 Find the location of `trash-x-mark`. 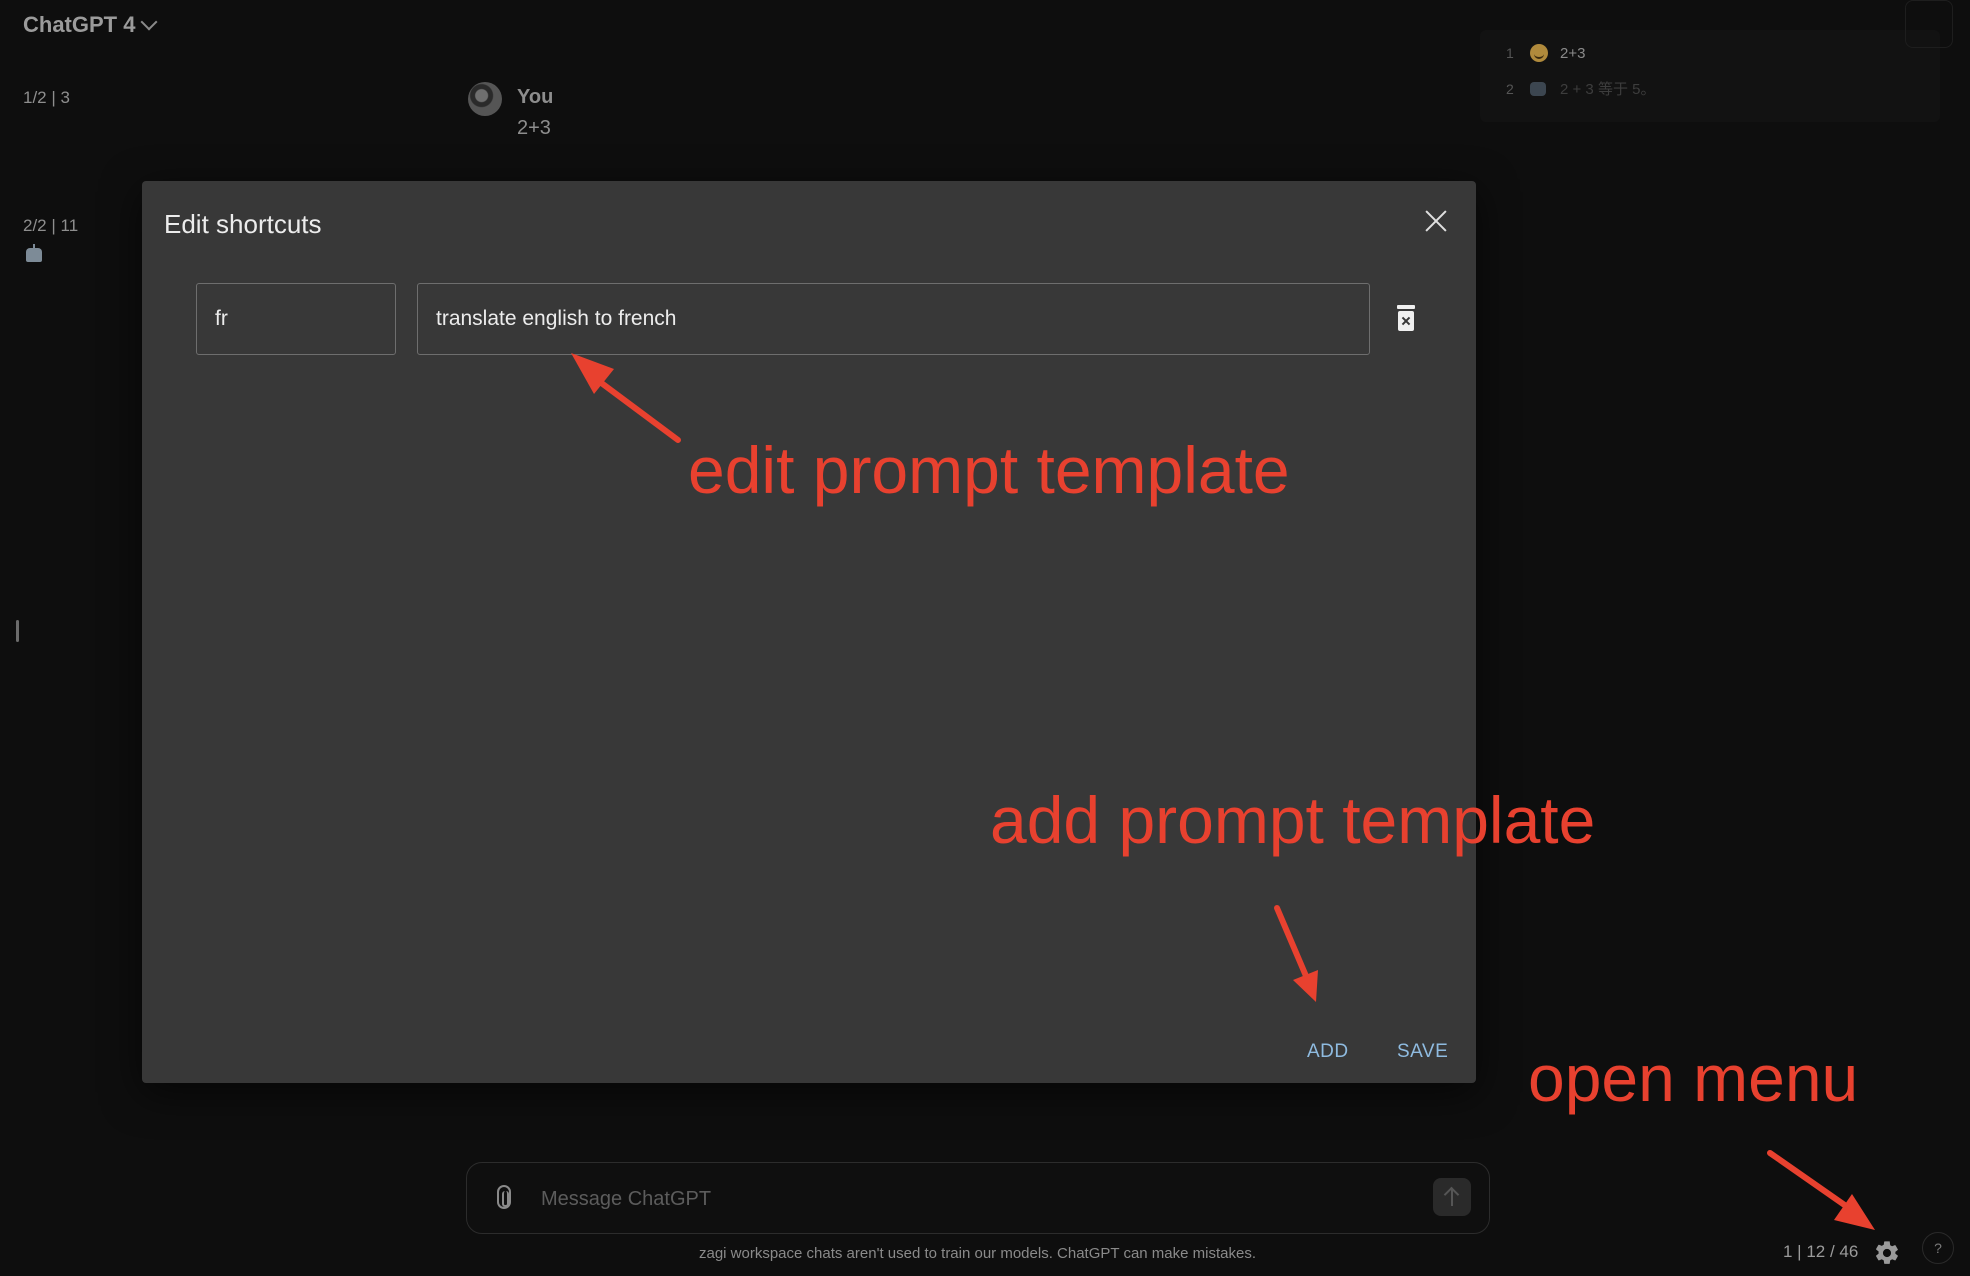

trash-x-mark is located at coordinates (1406, 321).